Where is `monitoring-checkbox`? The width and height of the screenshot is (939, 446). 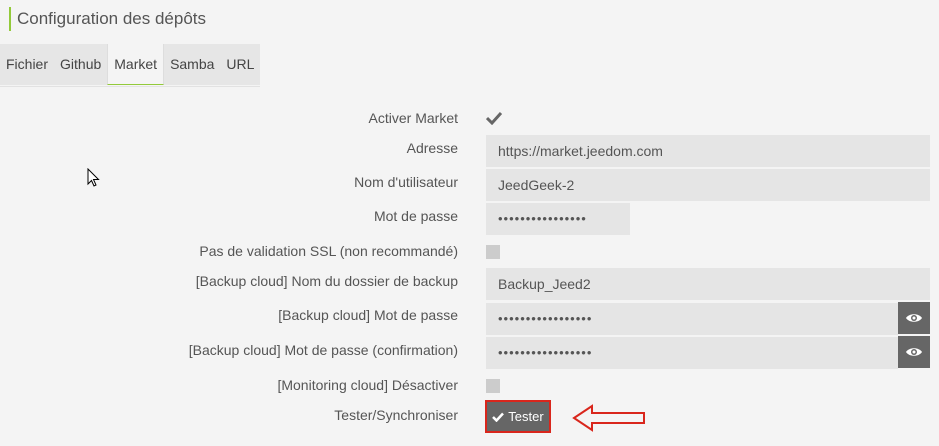 monitoring-checkbox is located at coordinates (493, 386).